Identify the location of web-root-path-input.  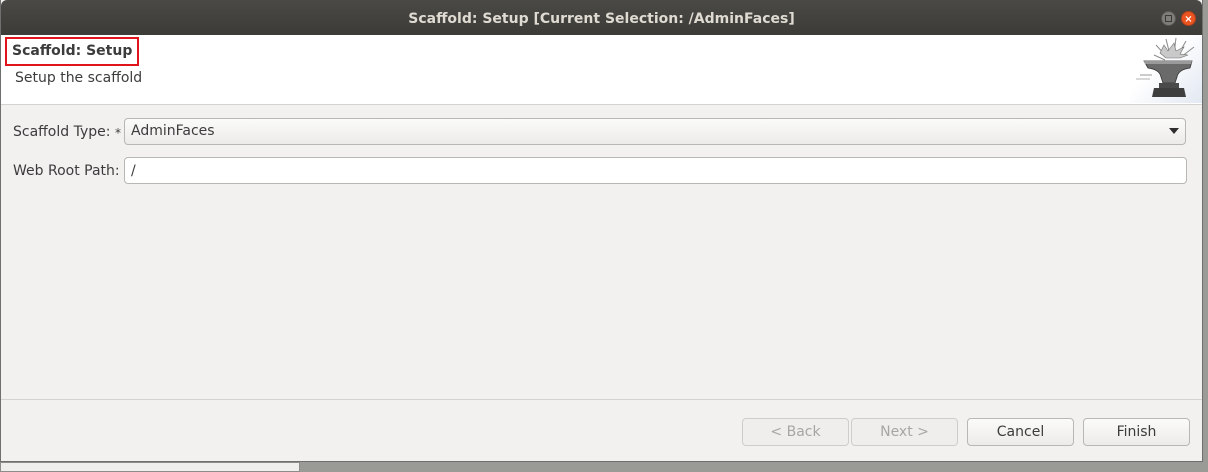
(655, 170).